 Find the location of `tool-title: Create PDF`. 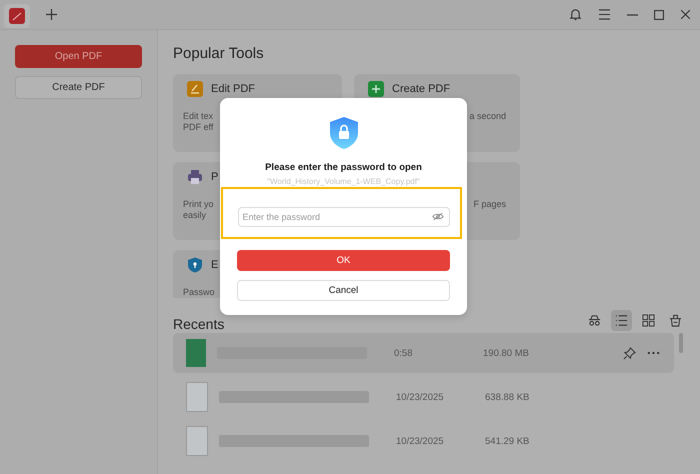

tool-title: Create PDF is located at coordinates (421, 89).